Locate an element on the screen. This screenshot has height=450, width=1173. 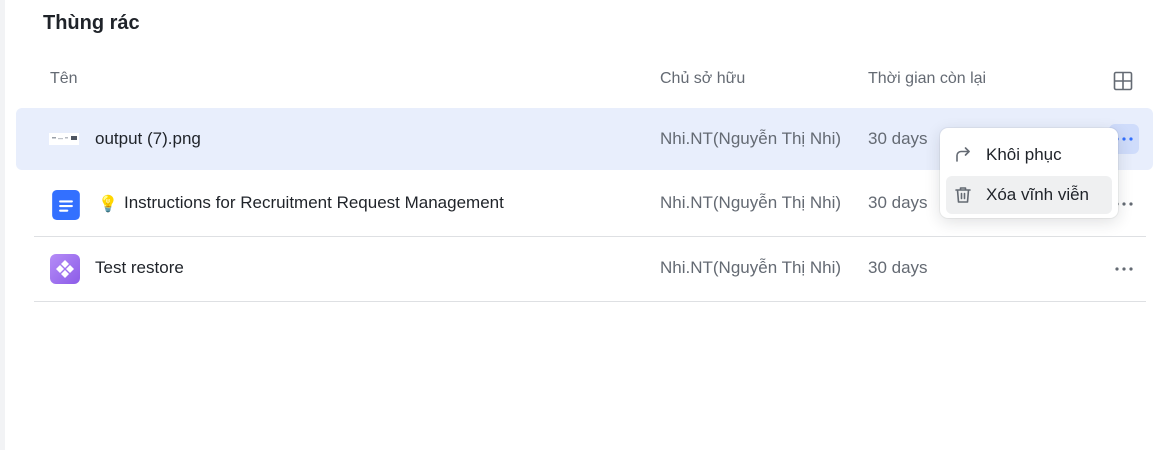
lightbulb-emoji-icon: 💡 is located at coordinates (108, 204).